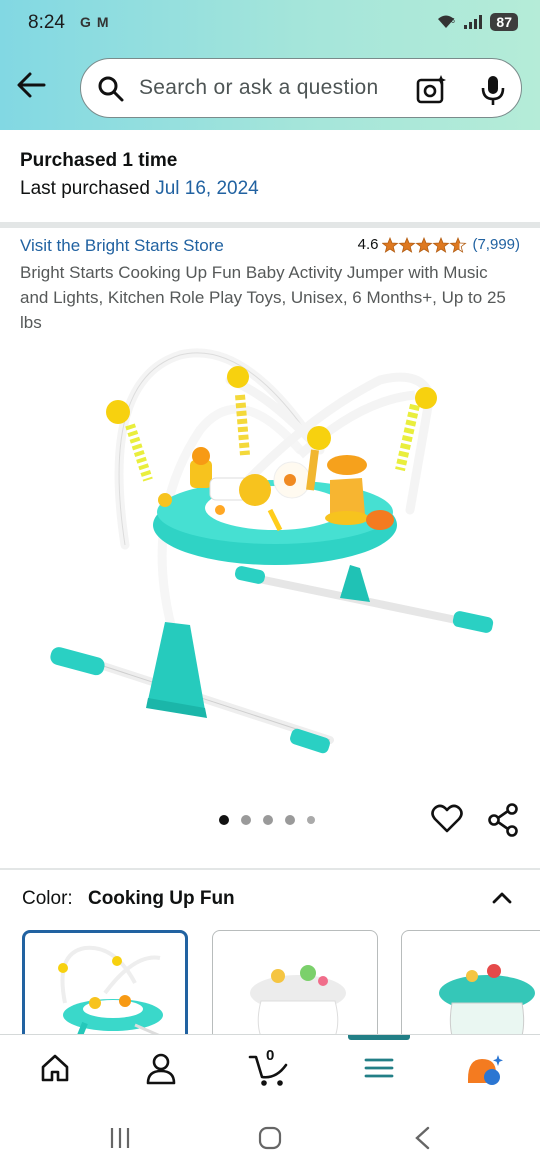  What do you see at coordinates (122, 246) in the screenshot?
I see `store-link: Visit the Bright Starts Store` at bounding box center [122, 246].